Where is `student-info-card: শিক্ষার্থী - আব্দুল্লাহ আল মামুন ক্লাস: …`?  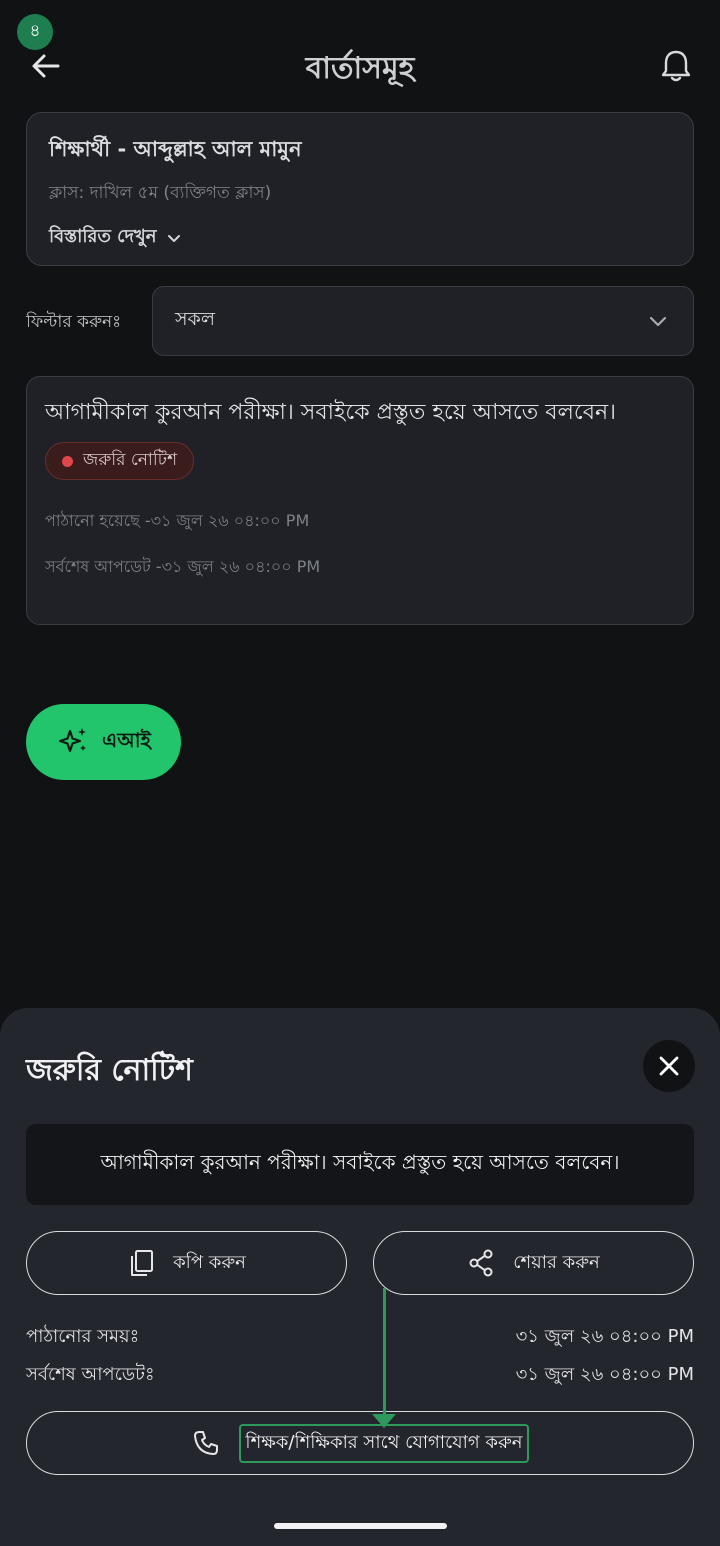
student-info-card: শিক্ষার্থী - আব্দুল্লাহ আল মামুন ক্লাস: … is located at coordinates (360, 189).